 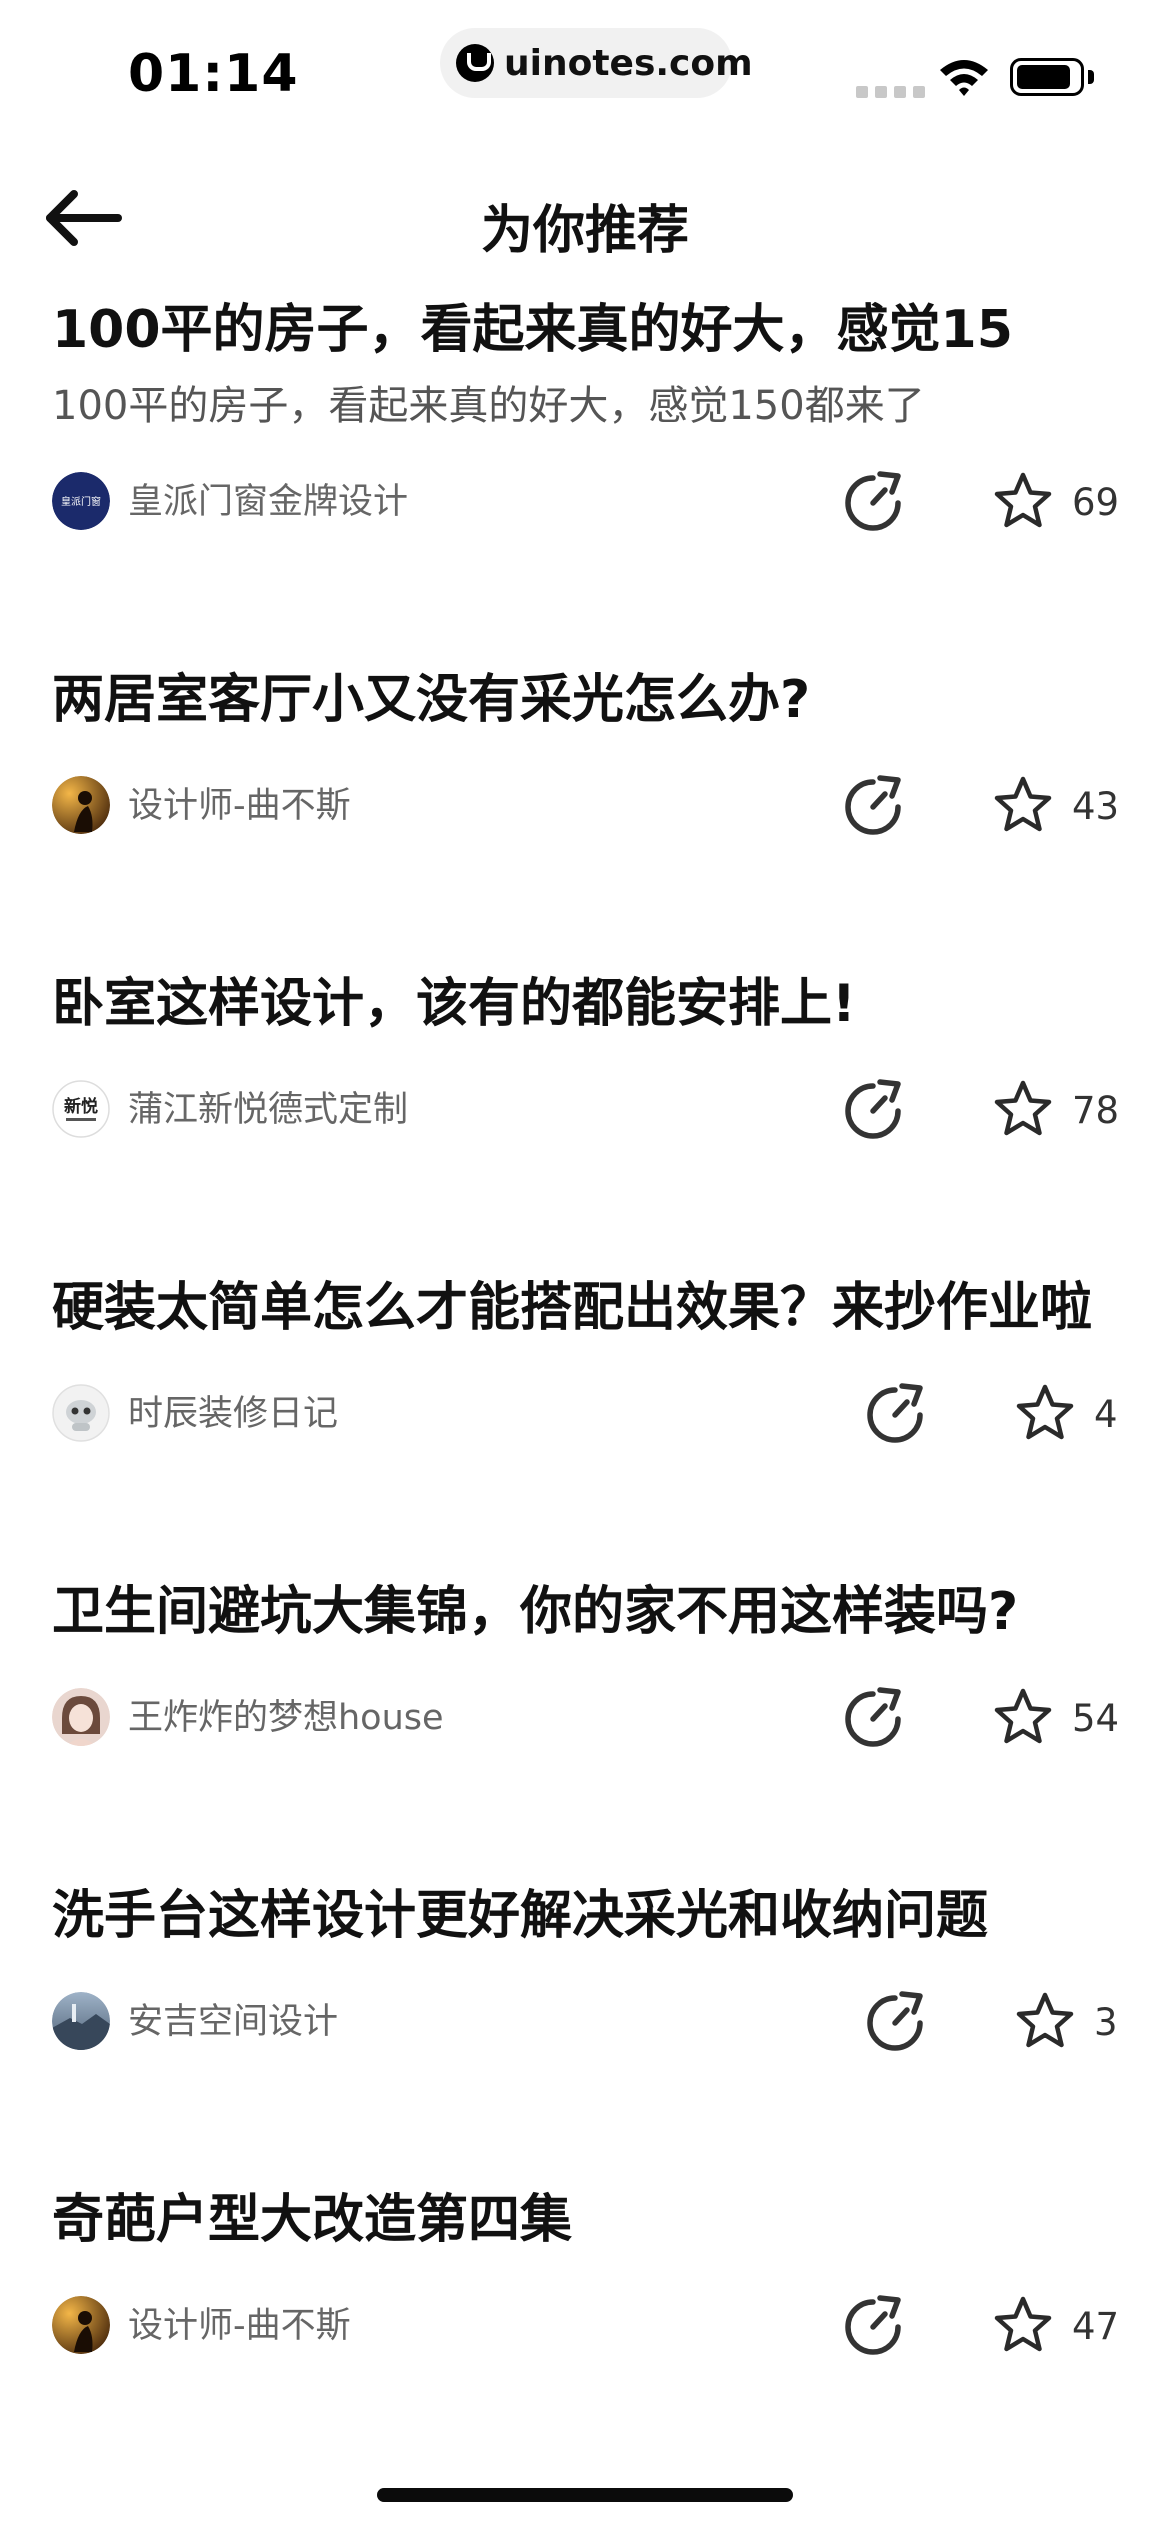 What do you see at coordinates (312, 2220) in the screenshot?
I see `item-title: 奇葩户型大改造第四集` at bounding box center [312, 2220].